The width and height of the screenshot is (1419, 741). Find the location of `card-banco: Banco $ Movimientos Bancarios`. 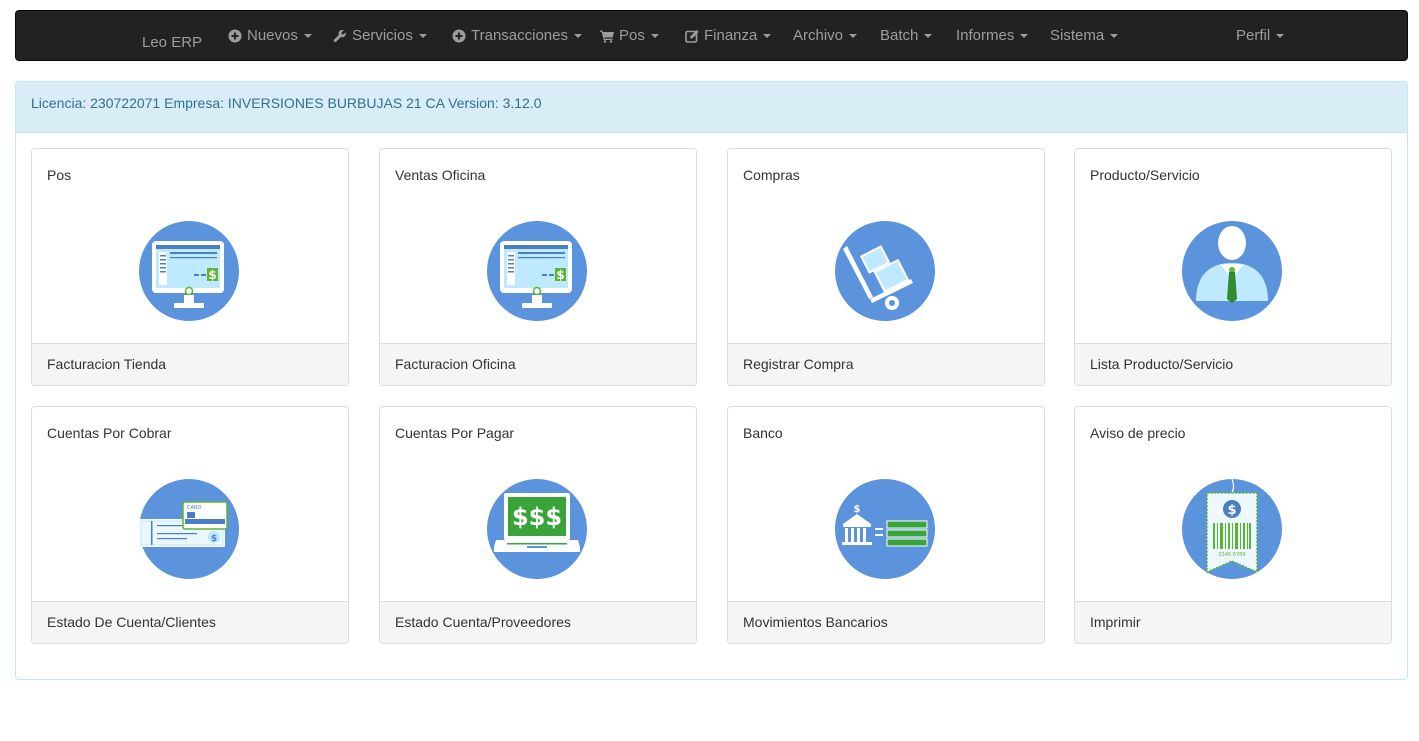

card-banco: Banco $ Movimientos Bancarios is located at coordinates (886, 525).